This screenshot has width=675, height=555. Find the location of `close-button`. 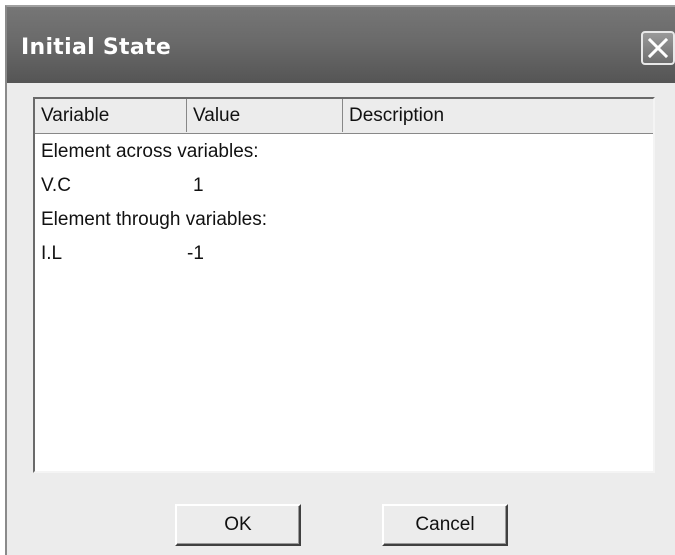

close-button is located at coordinates (658, 48).